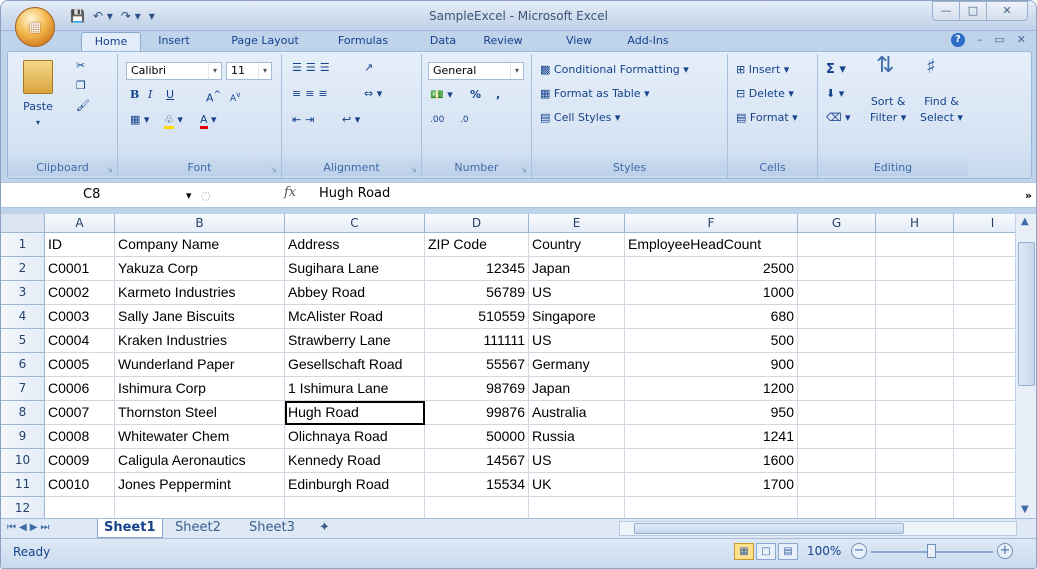  I want to click on cell-b12, so click(200, 507).